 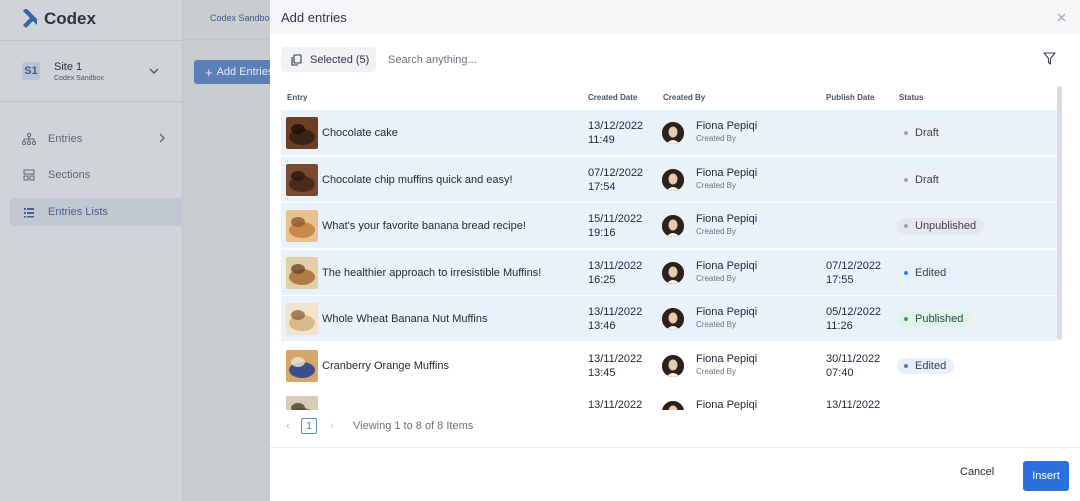 I want to click on plus-icon: +, so click(x=209, y=72).